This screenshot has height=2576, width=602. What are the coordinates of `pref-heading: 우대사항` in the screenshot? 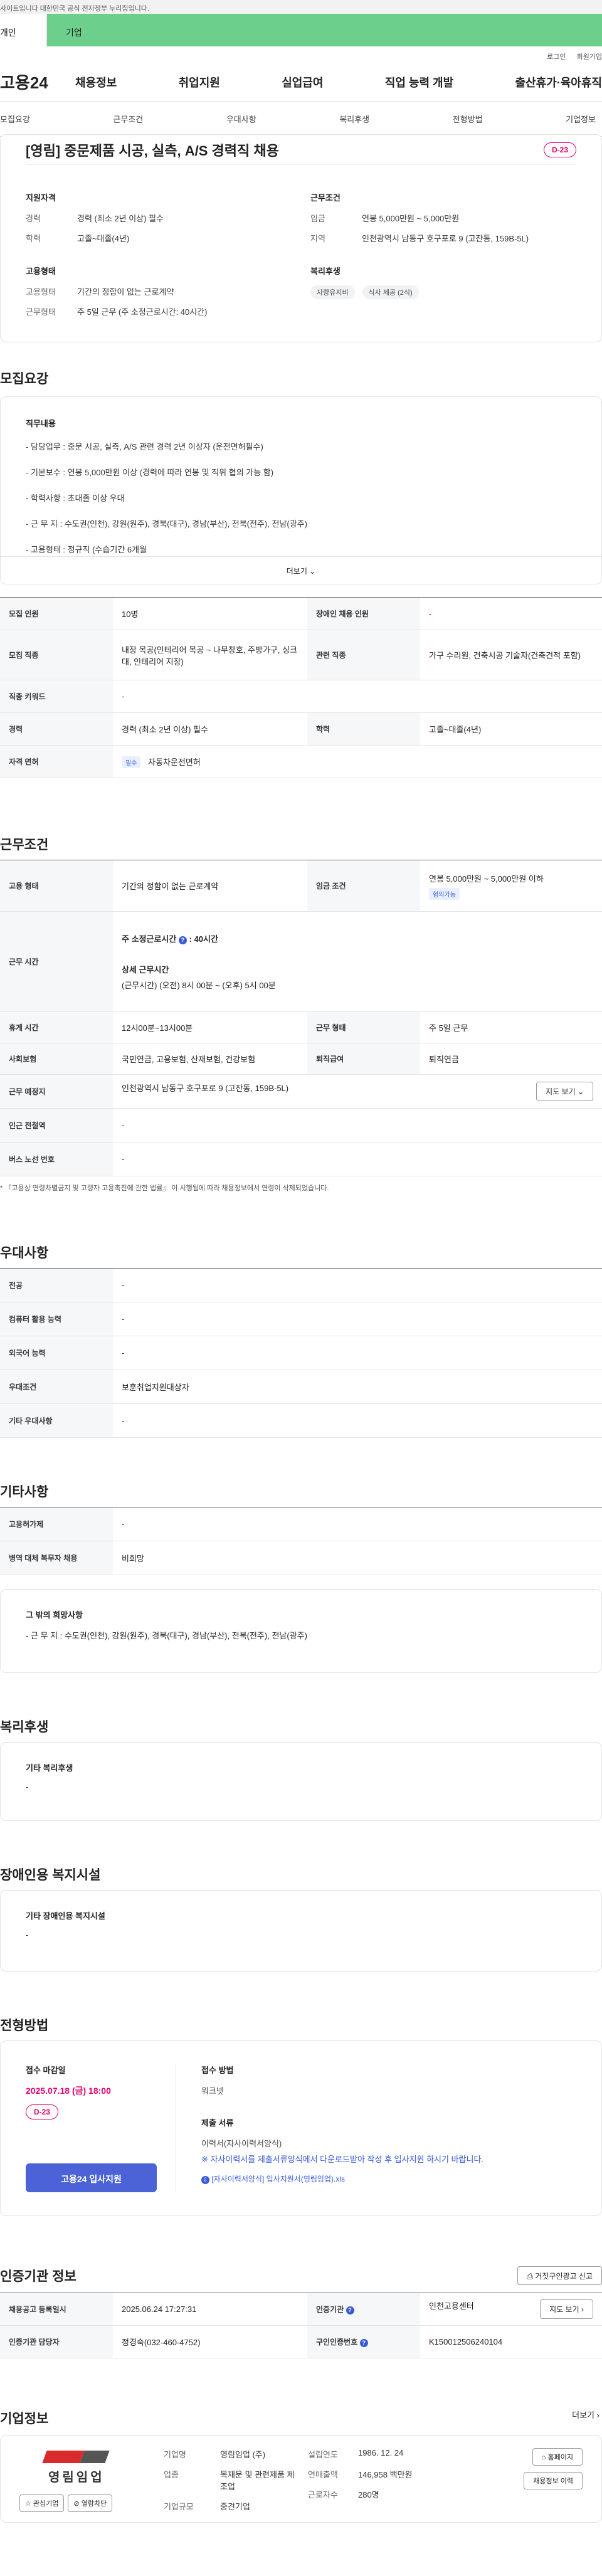 It's located at (24, 1253).